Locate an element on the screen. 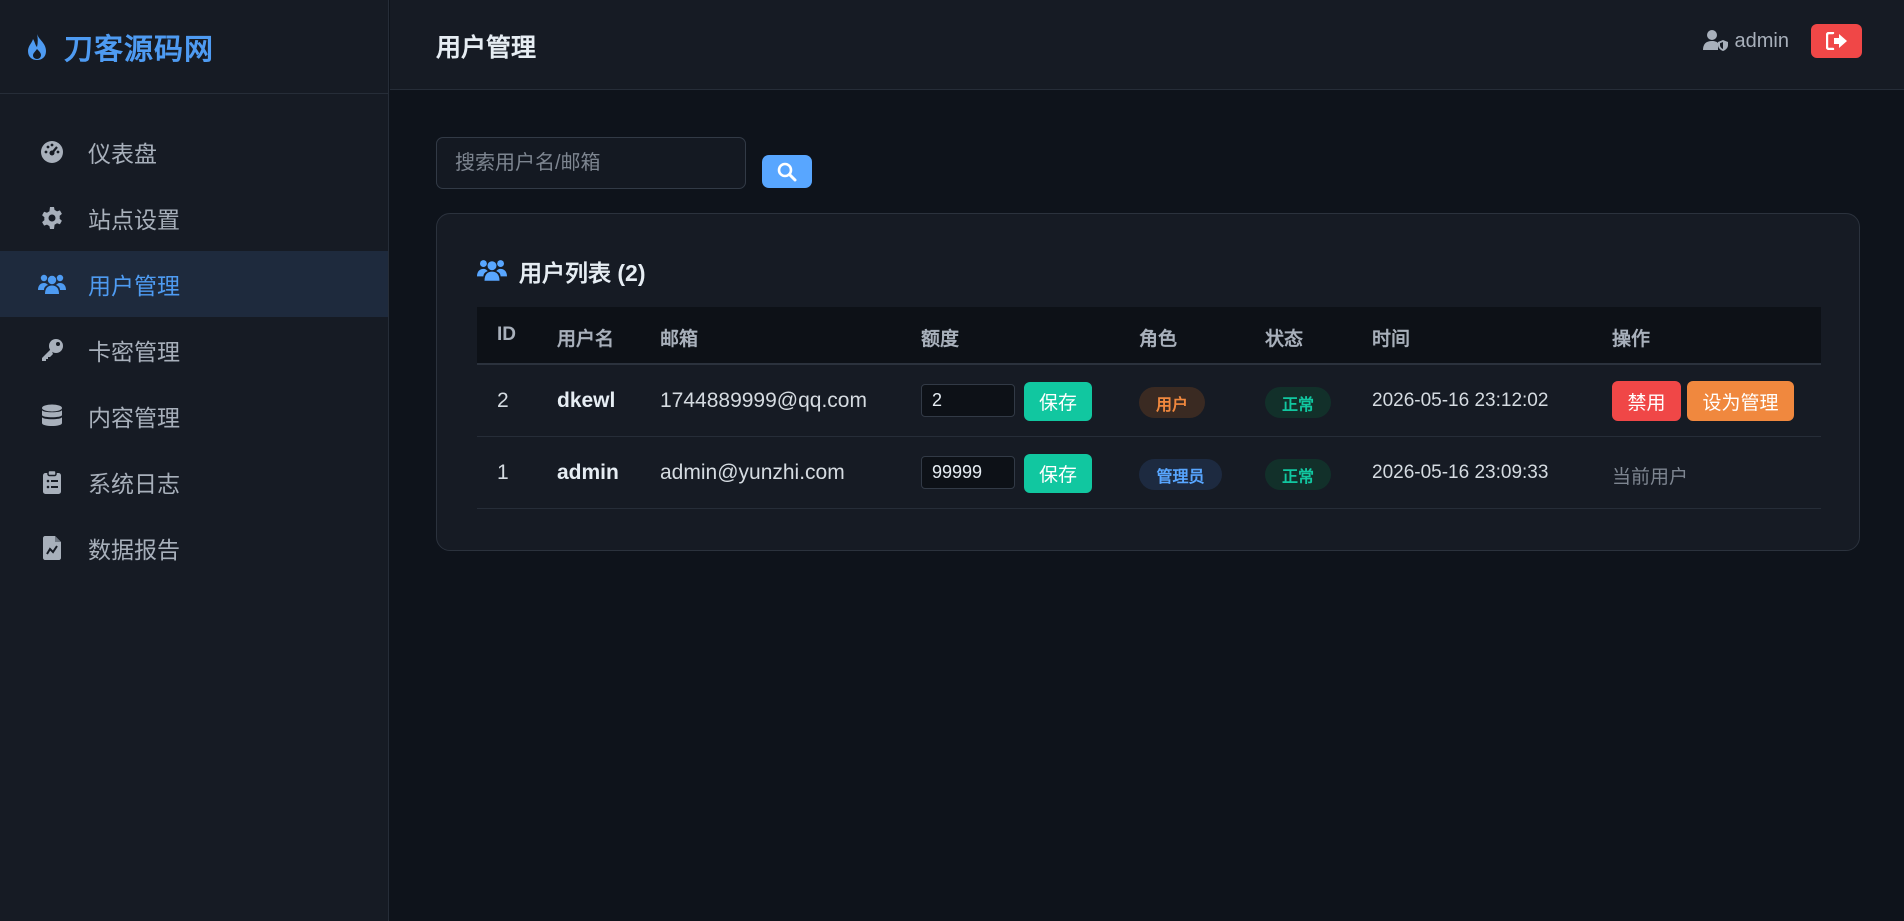  brand-title: 刀客源码网 is located at coordinates (139, 49).